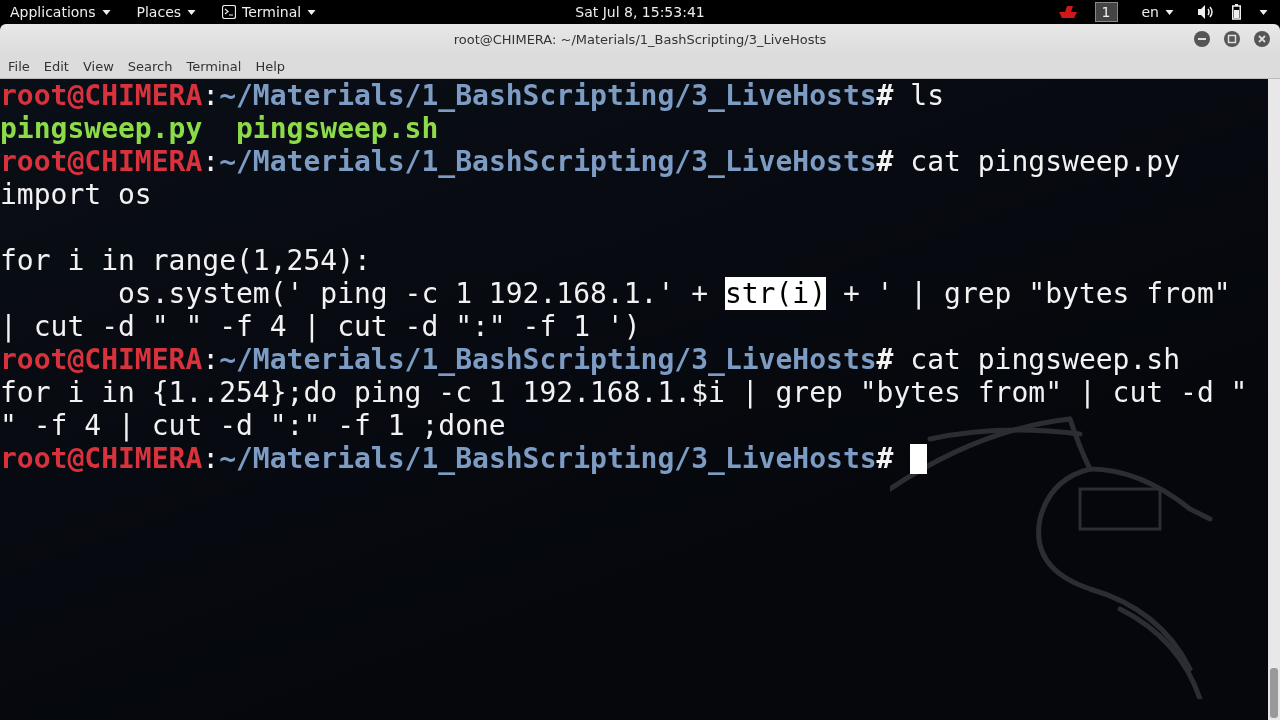 The height and width of the screenshot is (720, 1280). Describe the element at coordinates (775, 293) in the screenshot. I see `selected-text: str(i)` at that location.